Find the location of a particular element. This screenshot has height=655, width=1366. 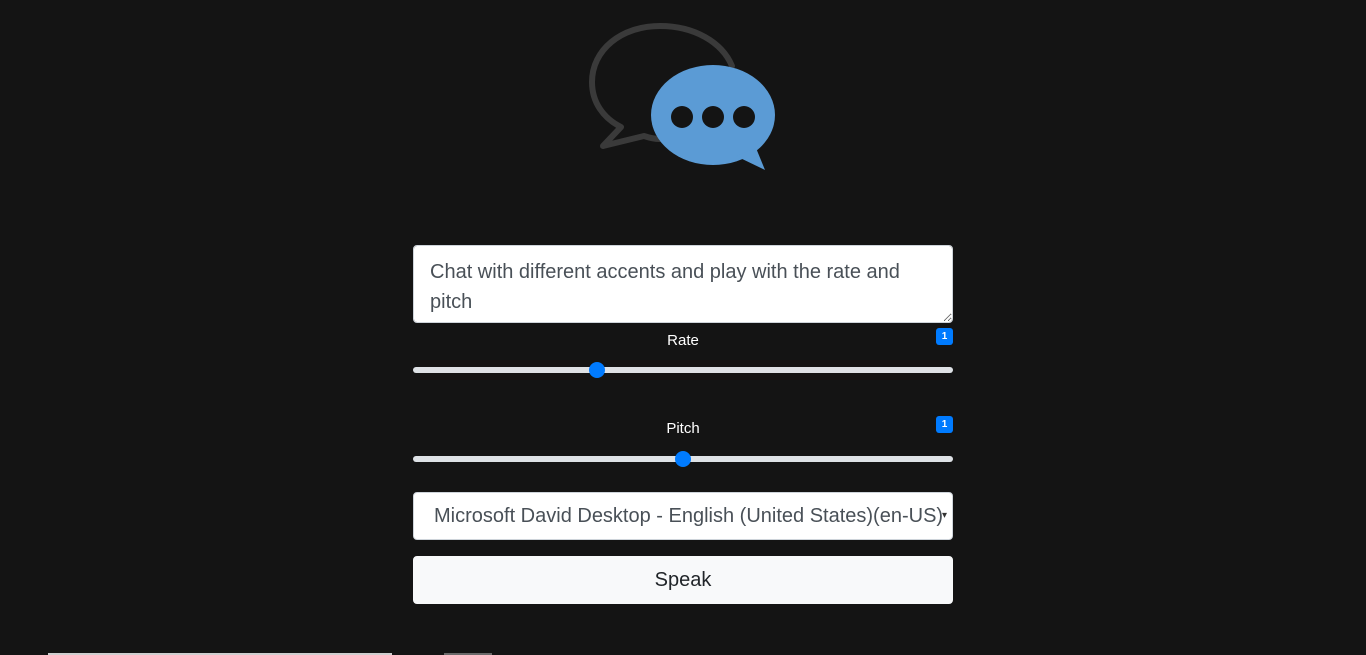

pitch-group: Pitch 1 is located at coordinates (683, 441).